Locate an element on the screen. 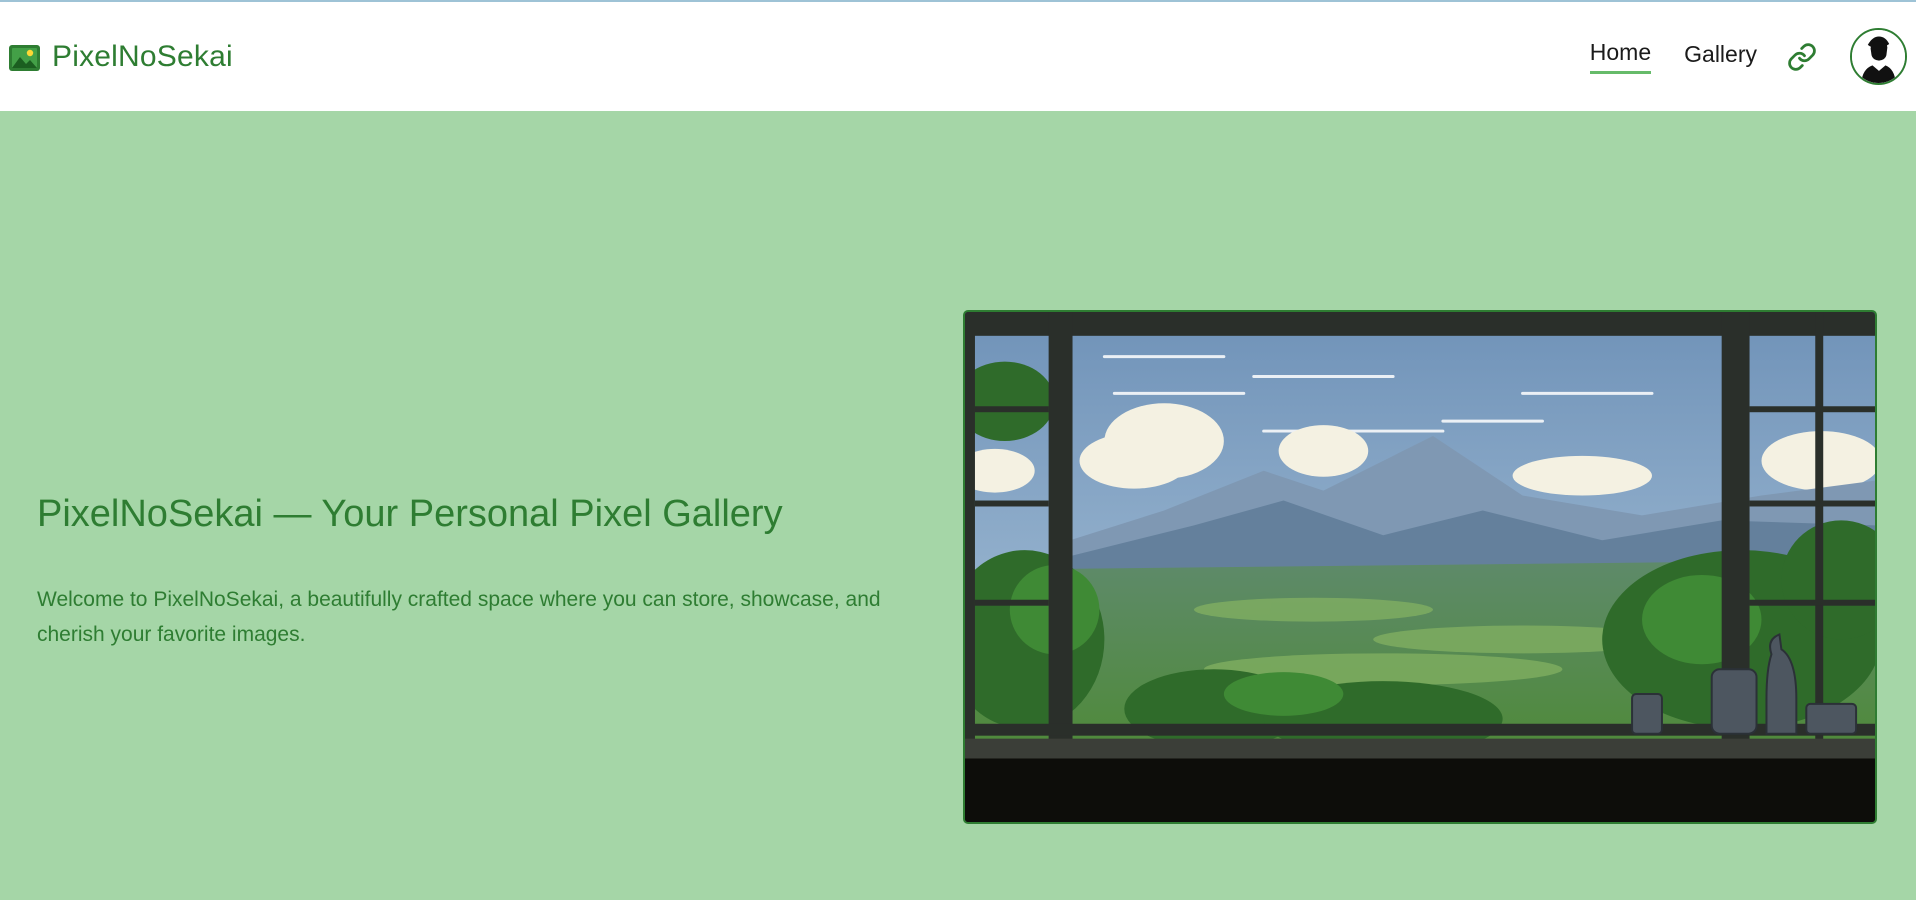 This screenshot has width=1916, height=900. nav-gallery-link: Gallery is located at coordinates (1720, 57).